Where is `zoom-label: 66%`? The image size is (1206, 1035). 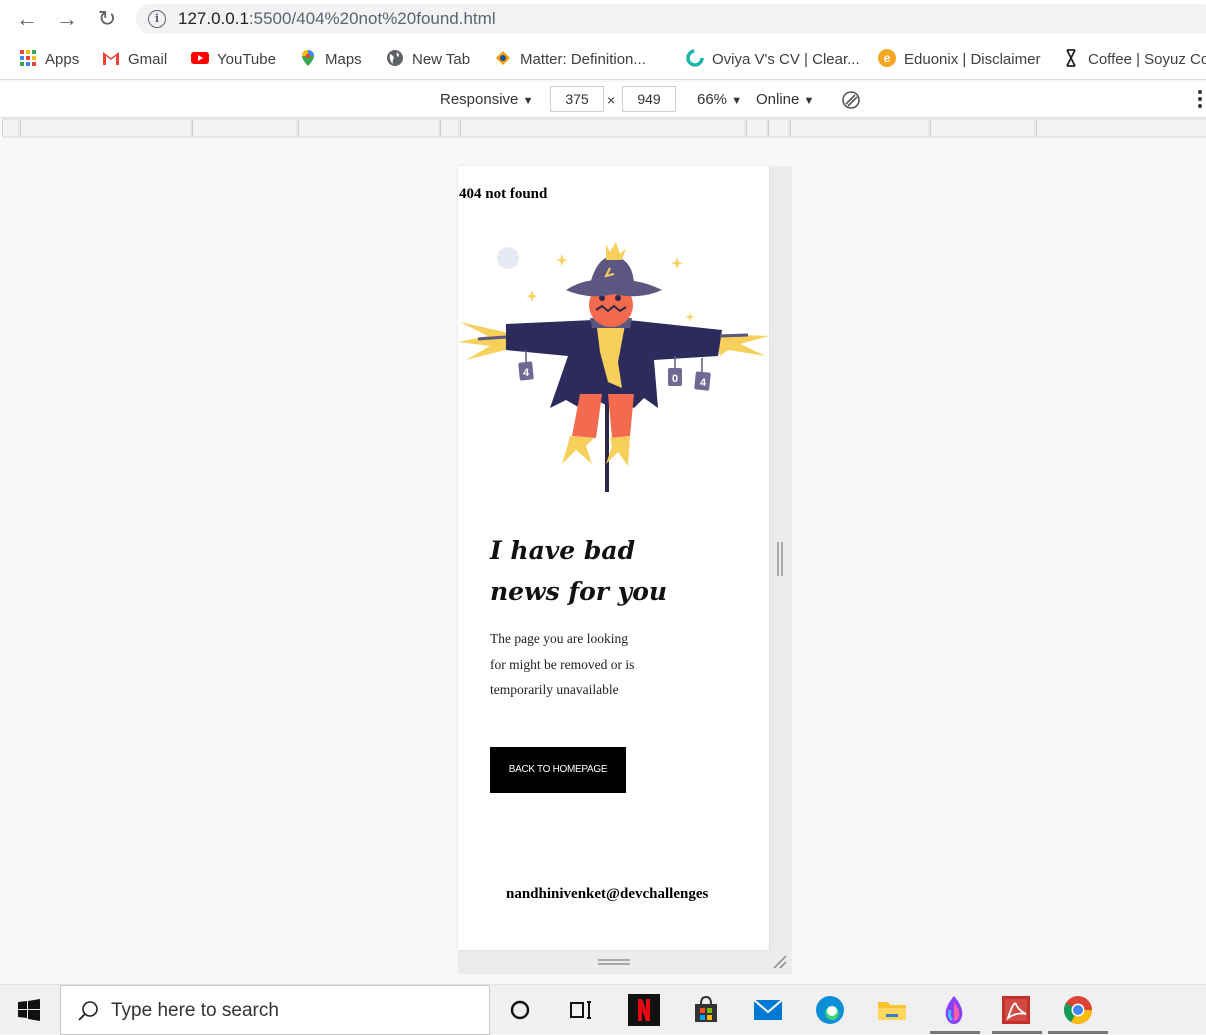 zoom-label: 66% is located at coordinates (712, 99).